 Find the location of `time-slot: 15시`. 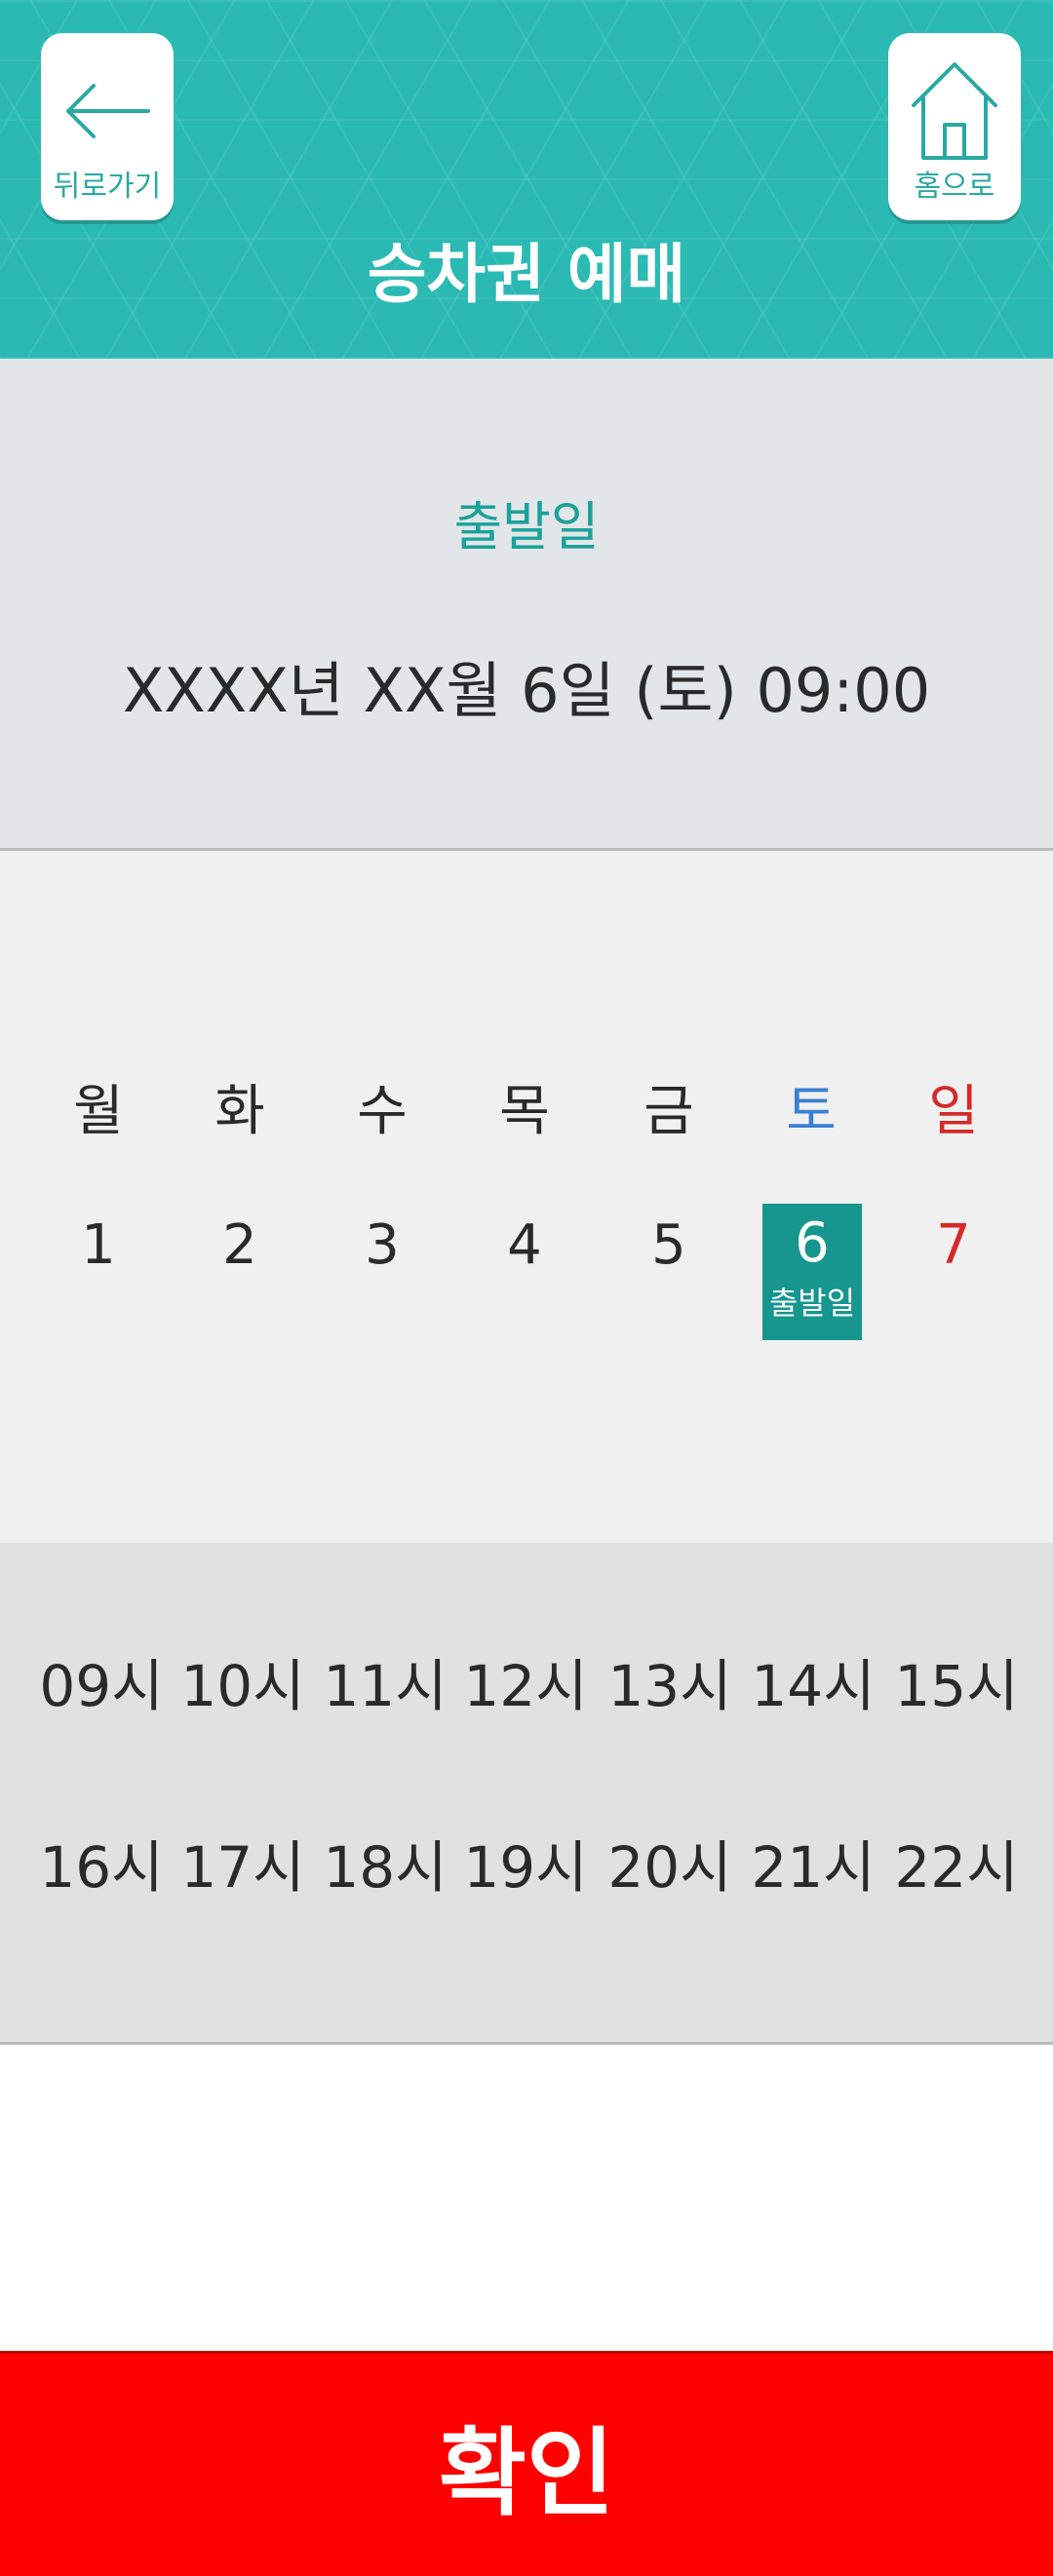

time-slot: 15시 is located at coordinates (956, 1681).